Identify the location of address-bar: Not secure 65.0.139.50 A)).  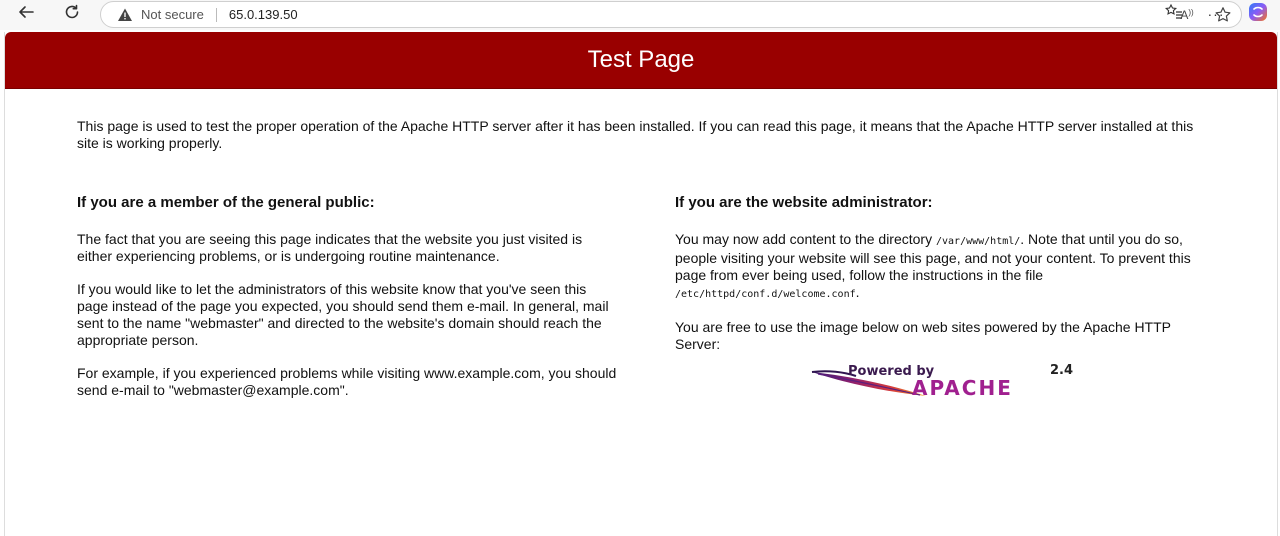
(671, 14).